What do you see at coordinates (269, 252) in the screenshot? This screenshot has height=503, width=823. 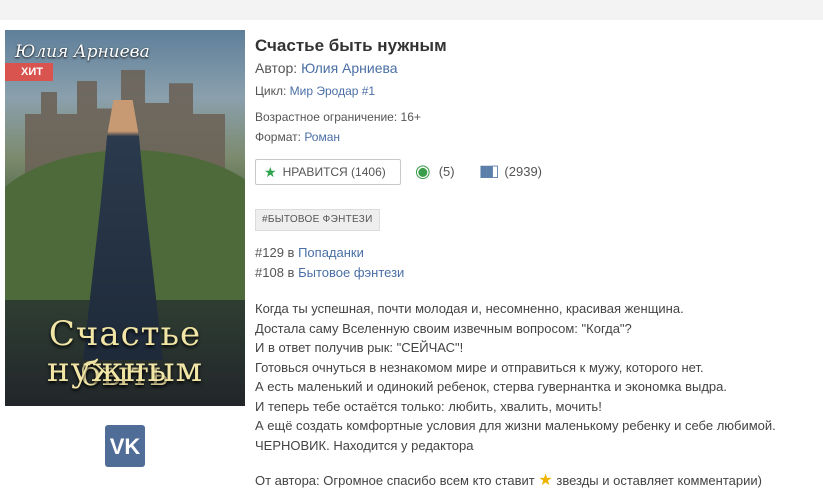 I see `rating-place: #129` at bounding box center [269, 252].